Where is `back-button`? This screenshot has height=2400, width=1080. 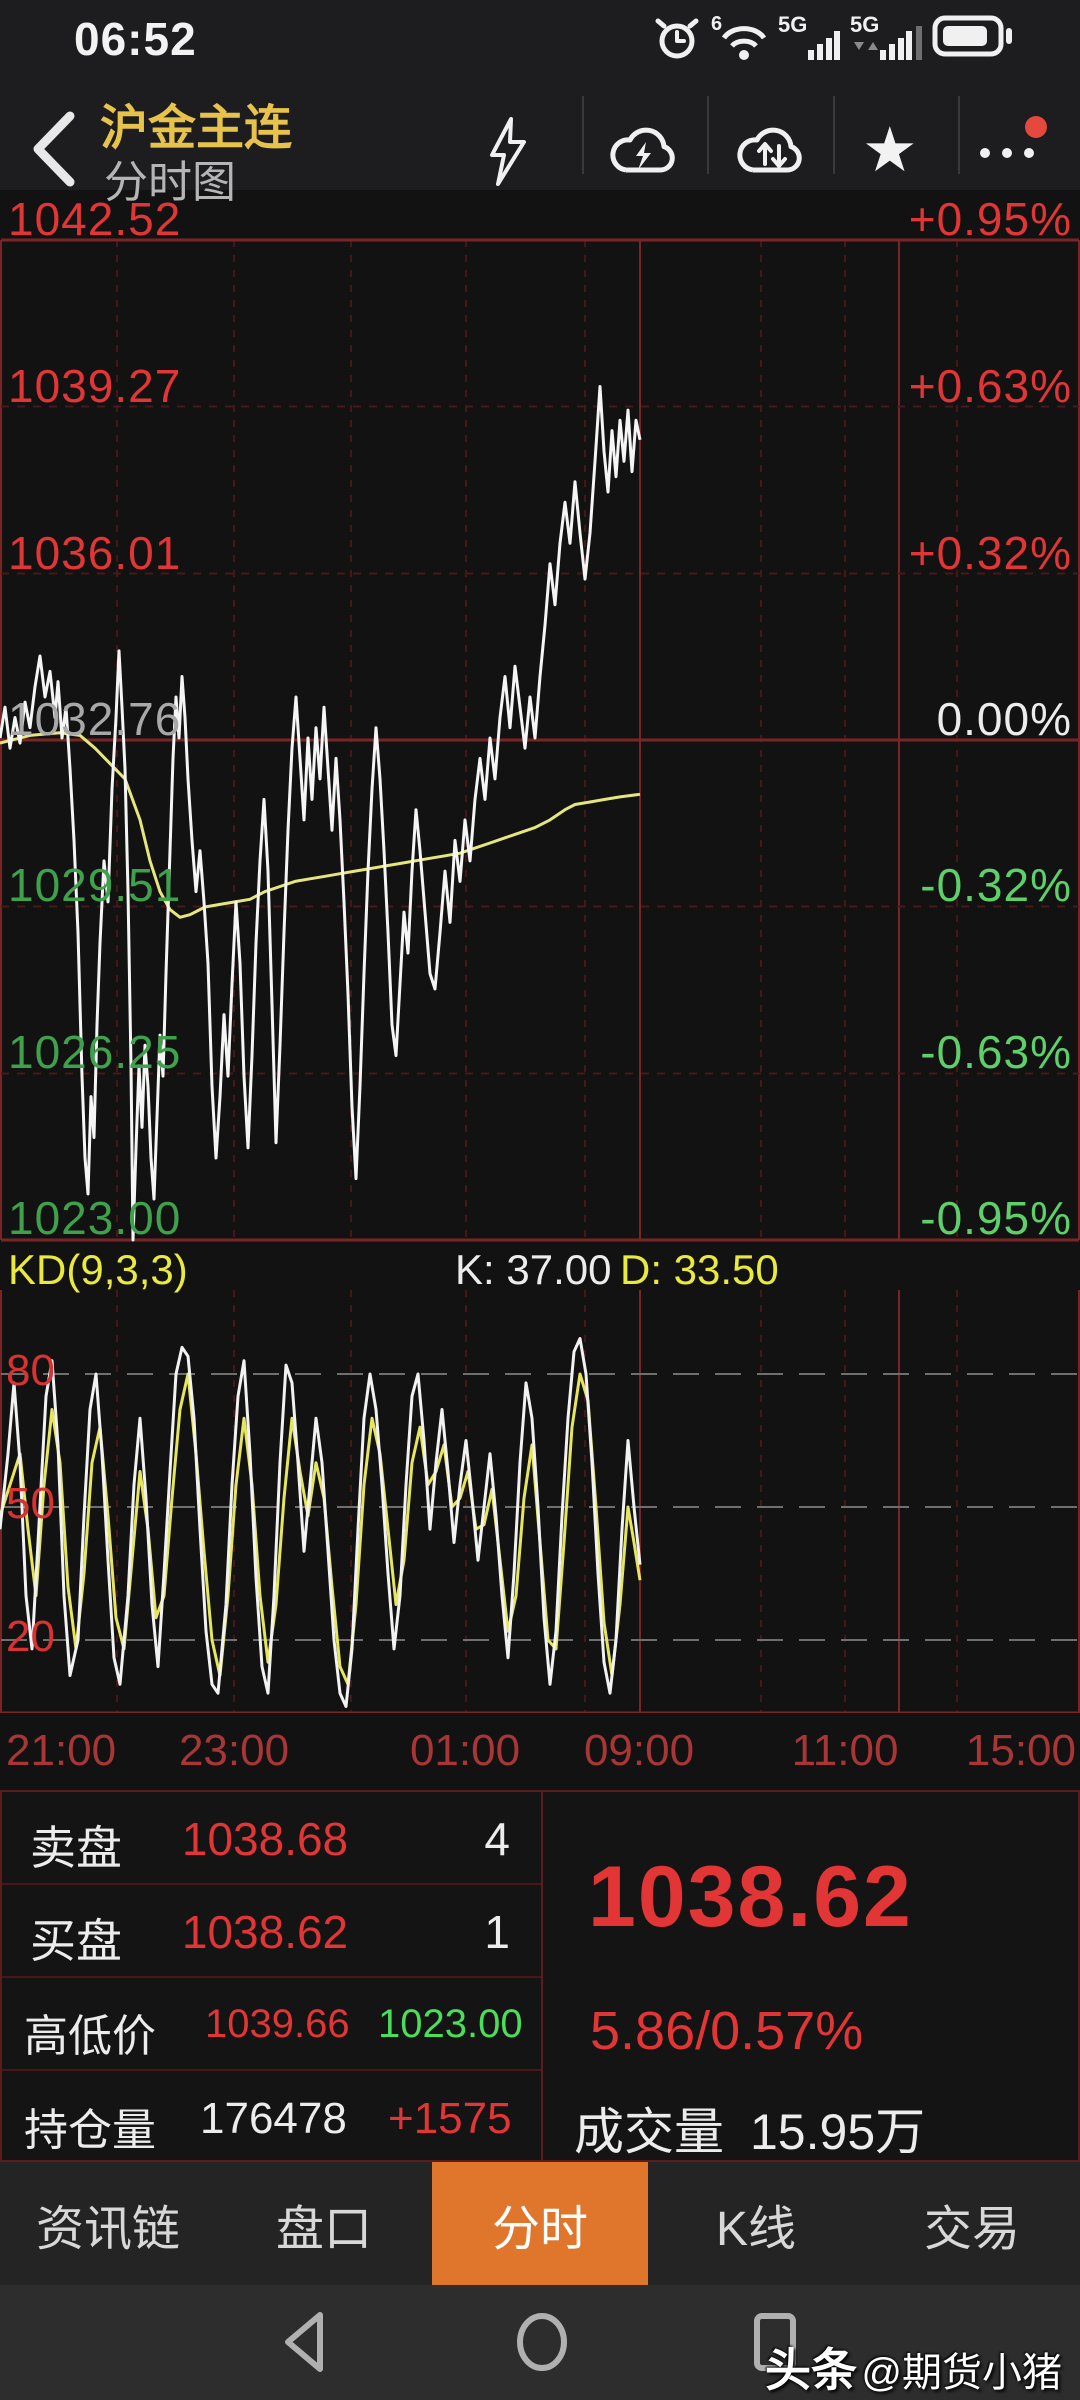
back-button is located at coordinates (55, 149).